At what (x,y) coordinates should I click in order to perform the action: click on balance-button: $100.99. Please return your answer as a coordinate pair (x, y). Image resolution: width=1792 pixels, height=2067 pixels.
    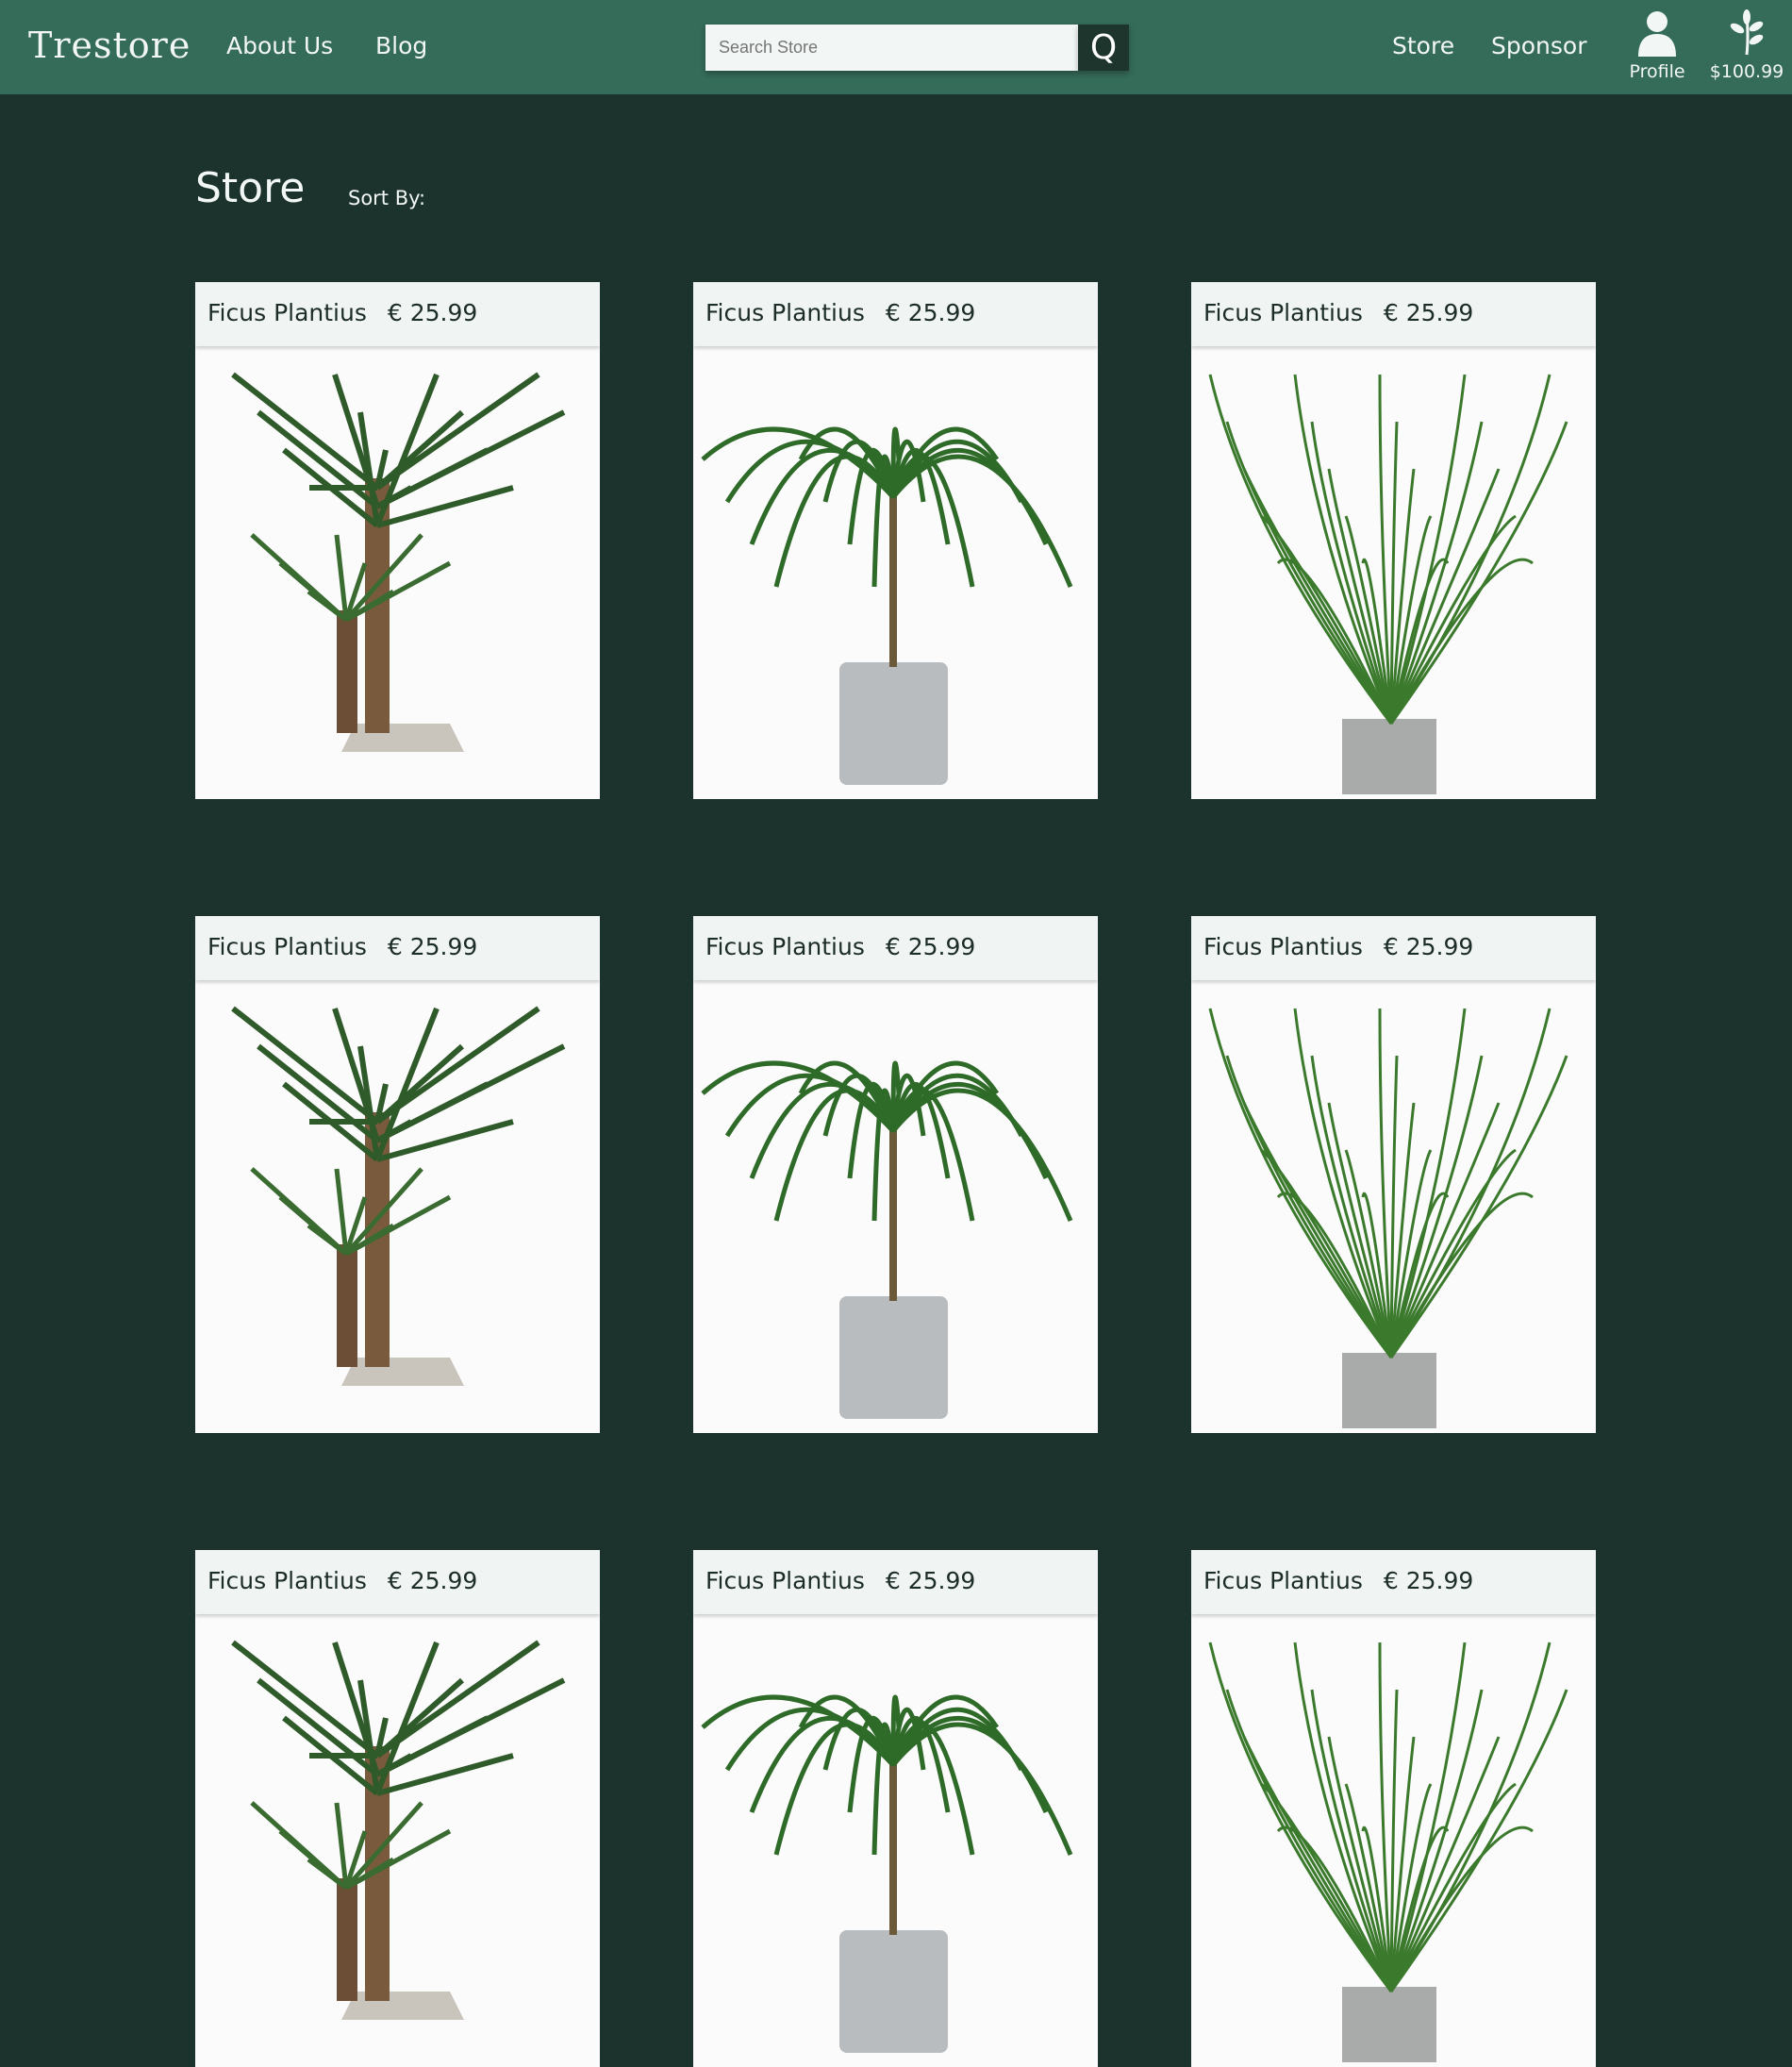
    Looking at the image, I should click on (1746, 45).